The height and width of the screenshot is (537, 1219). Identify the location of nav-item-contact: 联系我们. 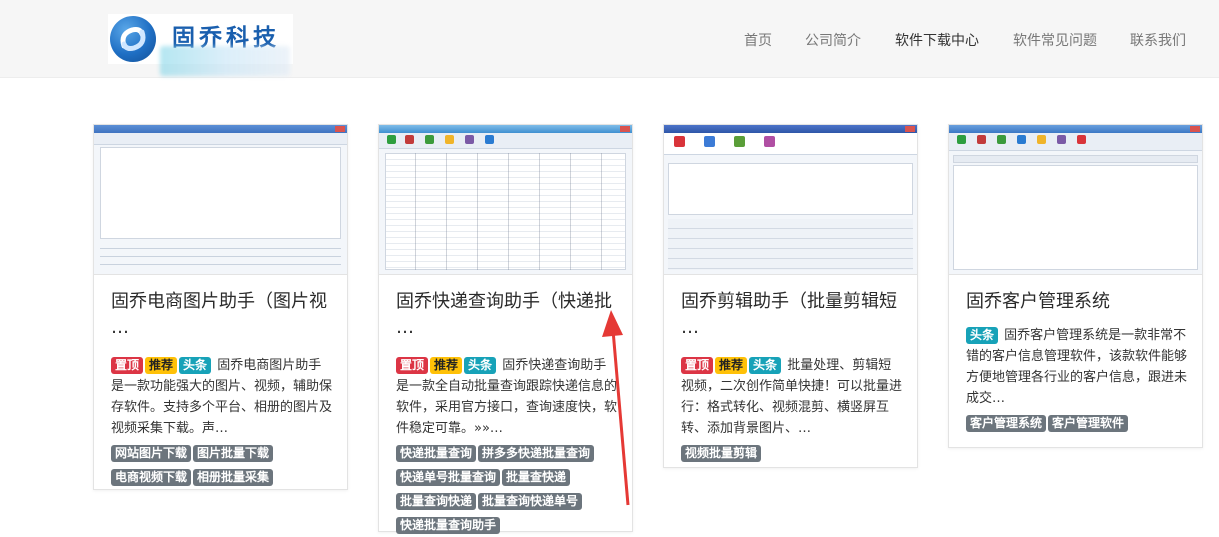
(1158, 40).